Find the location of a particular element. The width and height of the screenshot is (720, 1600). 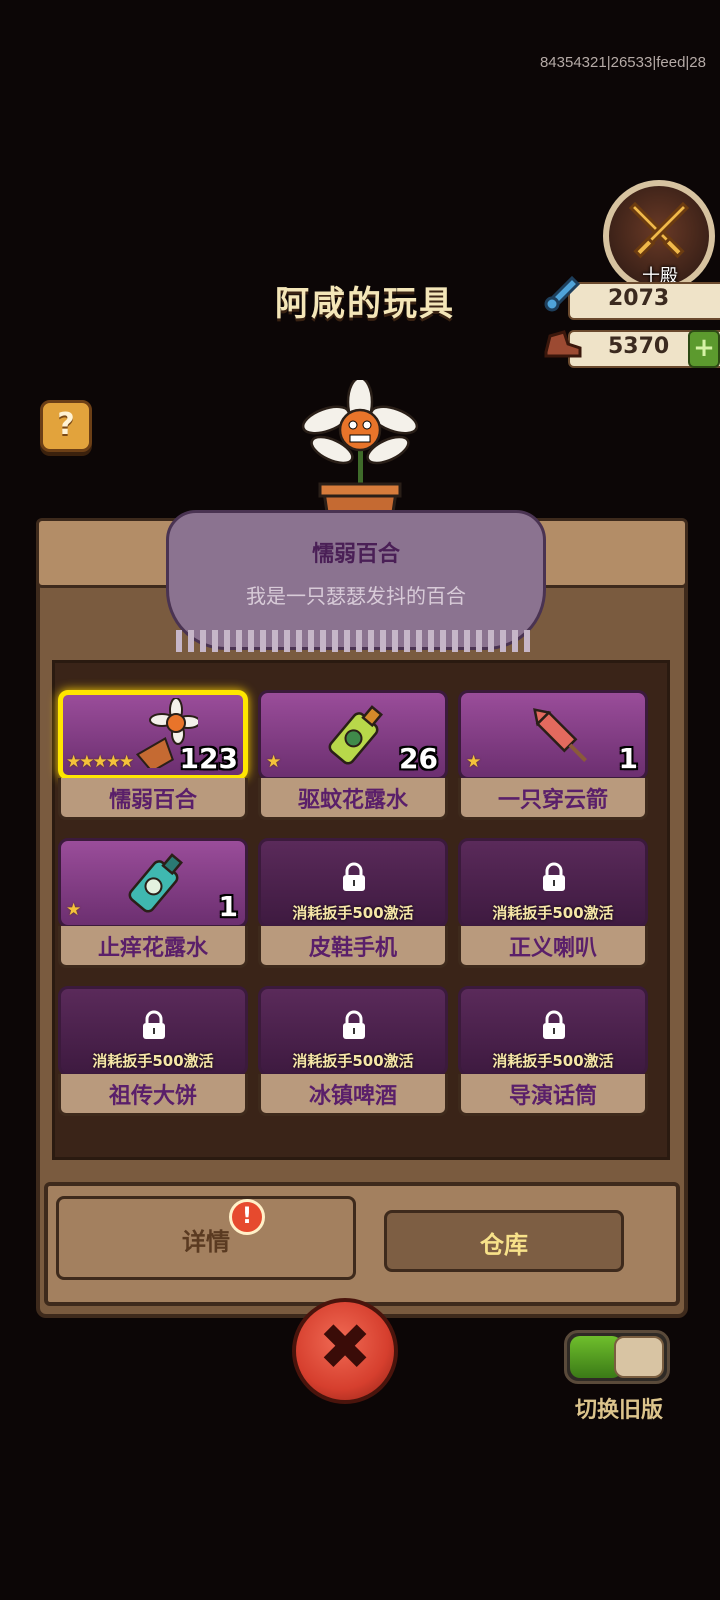

item-card-firework-arrow: ★ 1 一只穿云箭 is located at coordinates (553, 757).